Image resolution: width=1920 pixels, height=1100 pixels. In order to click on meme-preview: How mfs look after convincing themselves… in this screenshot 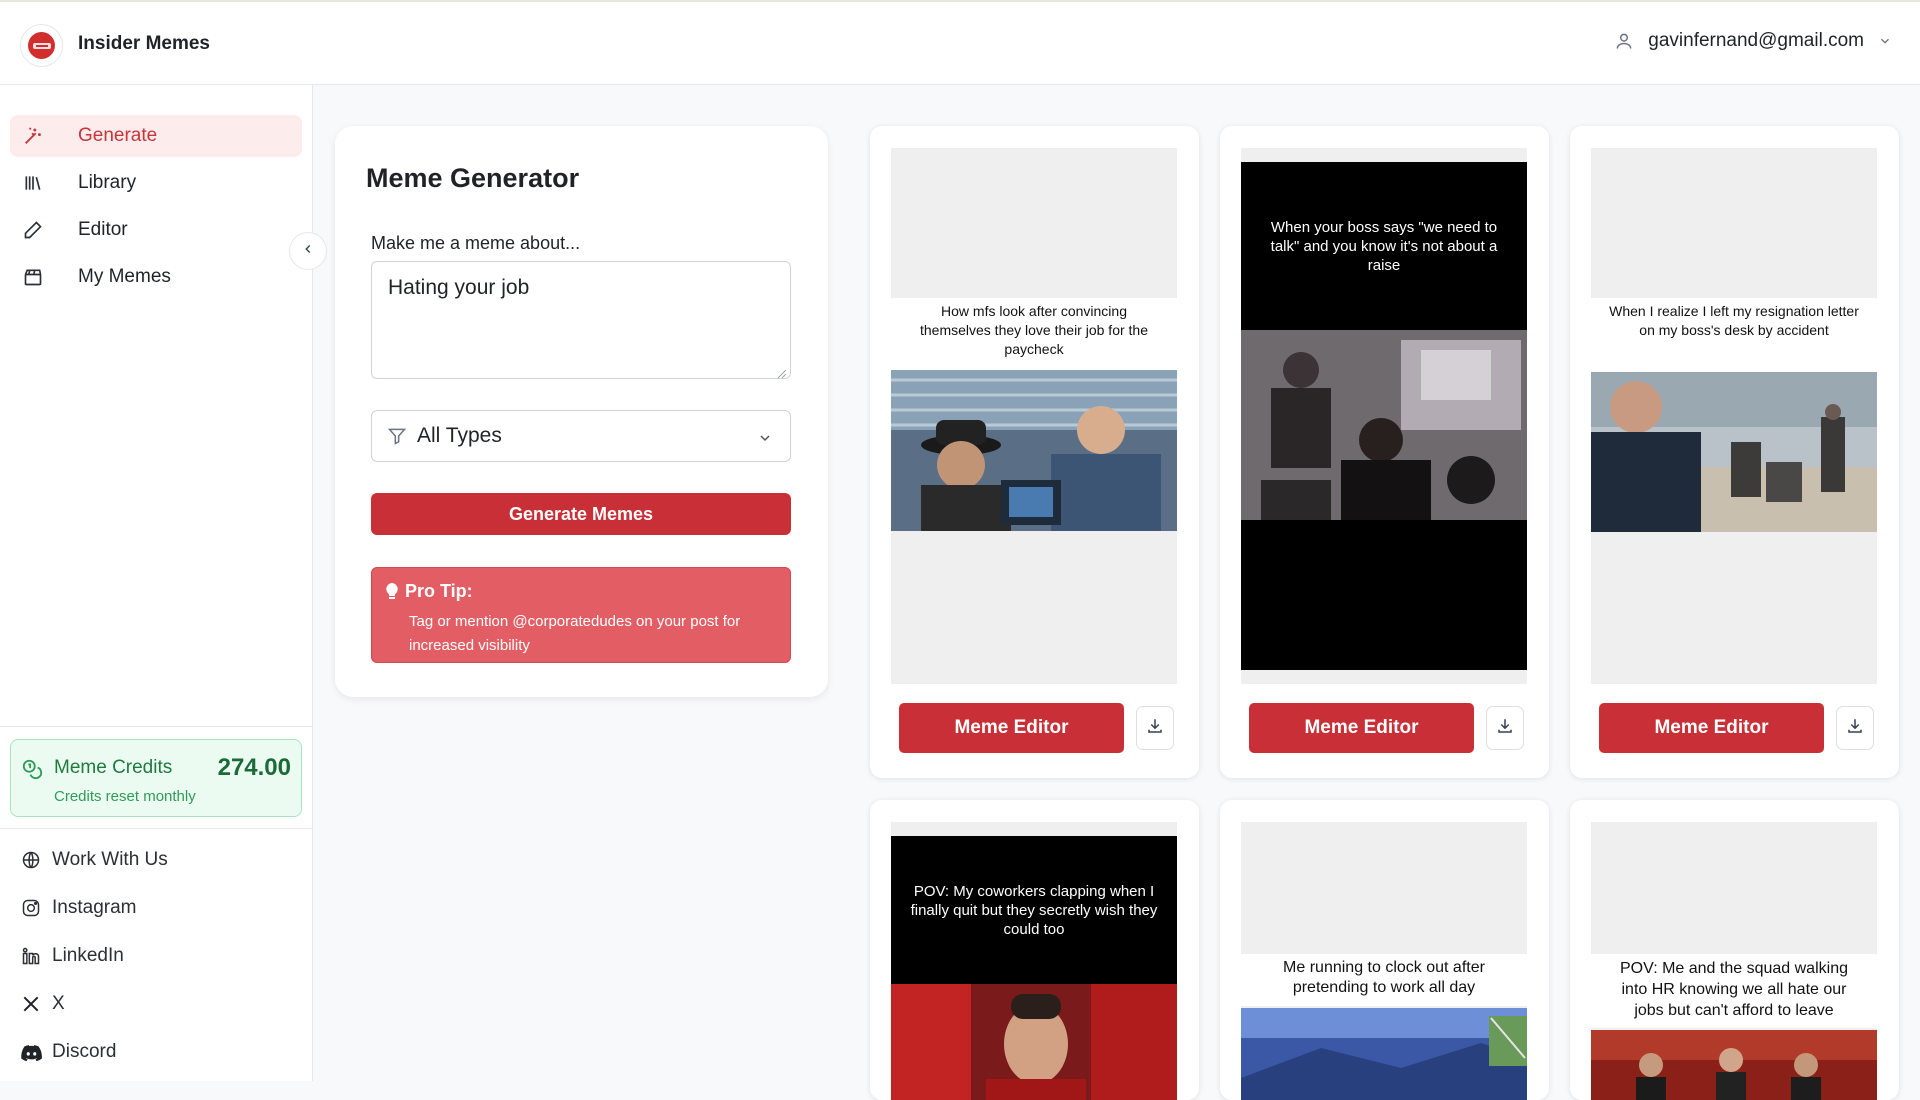, I will do `click(1034, 416)`.